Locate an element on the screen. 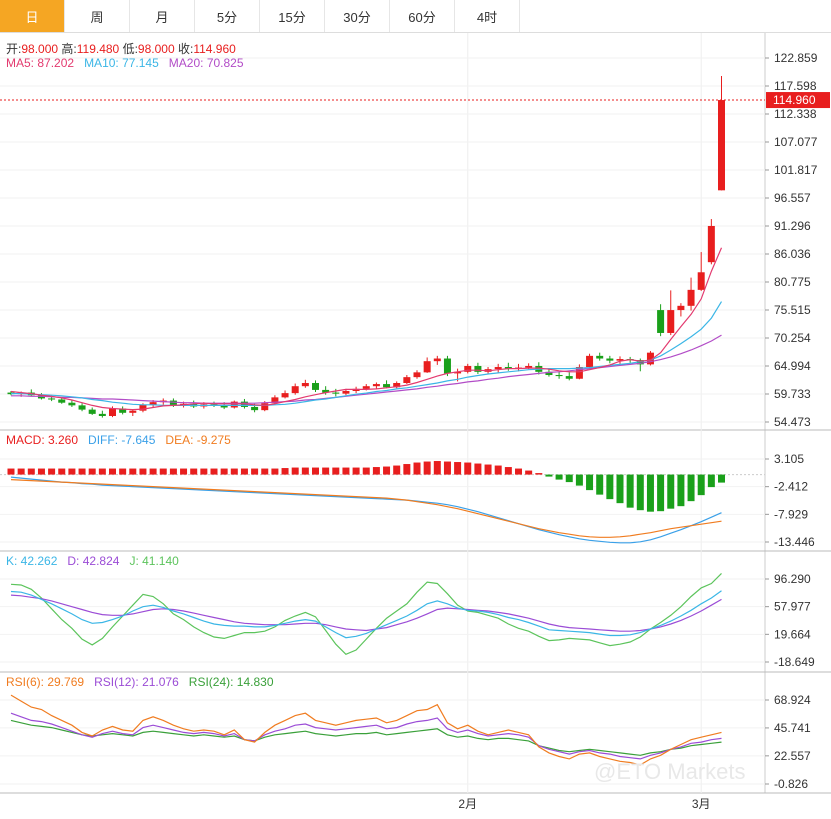  rsi6-line is located at coordinates (366, 730).